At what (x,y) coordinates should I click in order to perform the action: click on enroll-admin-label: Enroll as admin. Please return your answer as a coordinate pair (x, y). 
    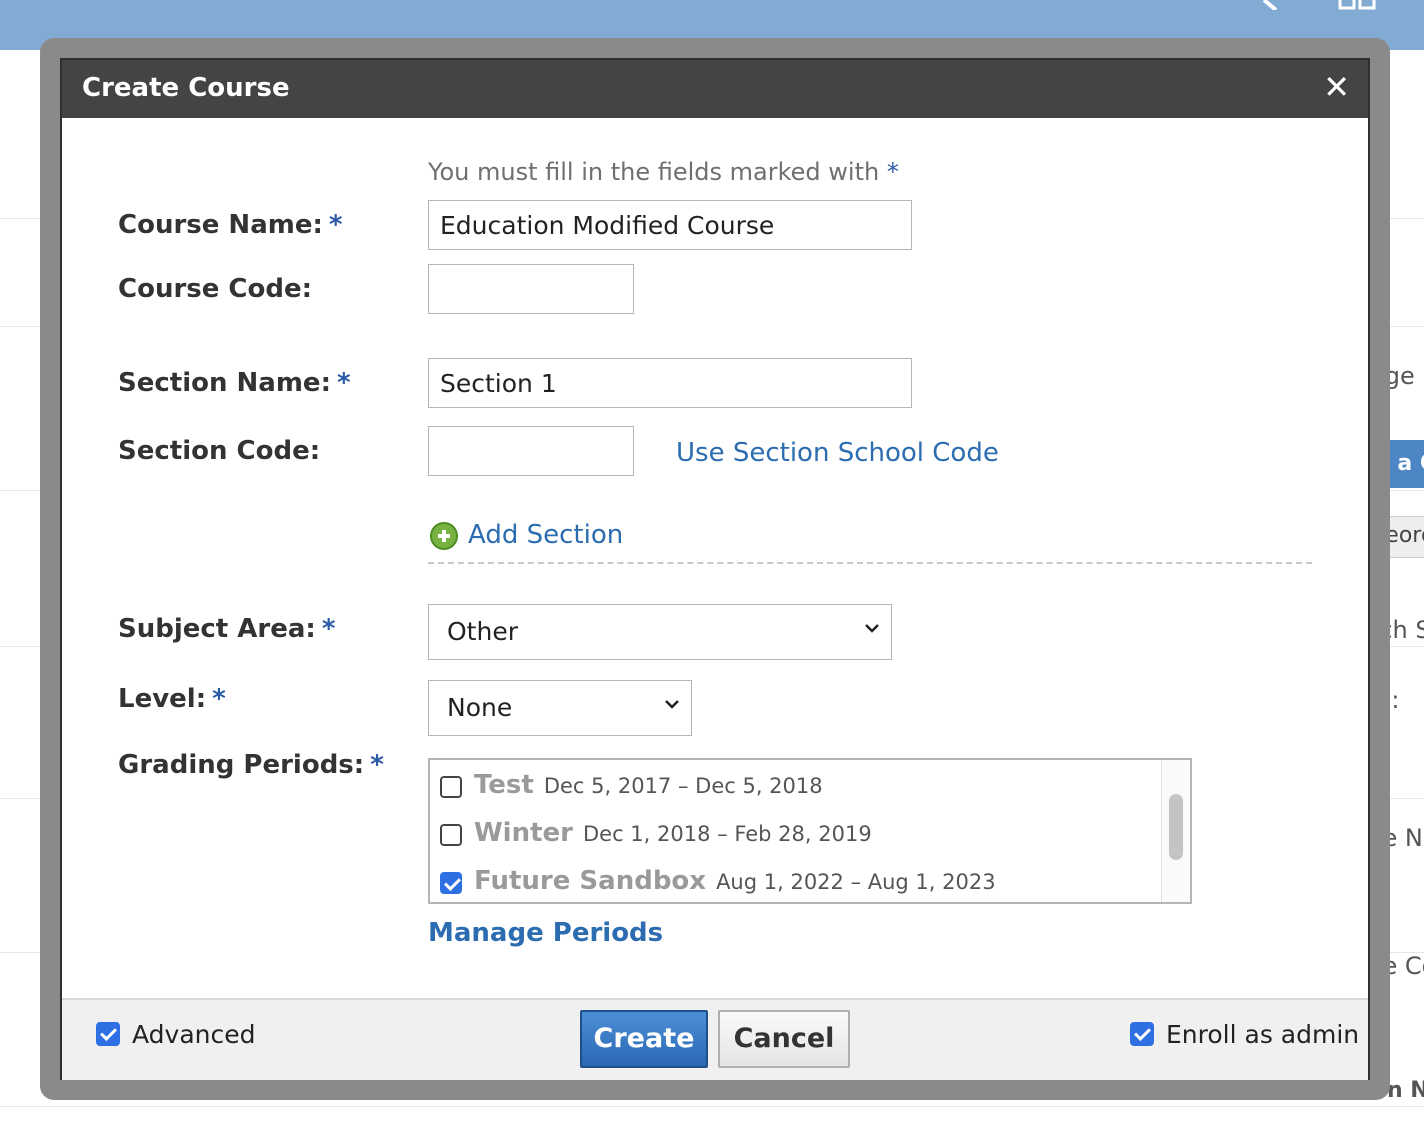
    Looking at the image, I should click on (1263, 1034).